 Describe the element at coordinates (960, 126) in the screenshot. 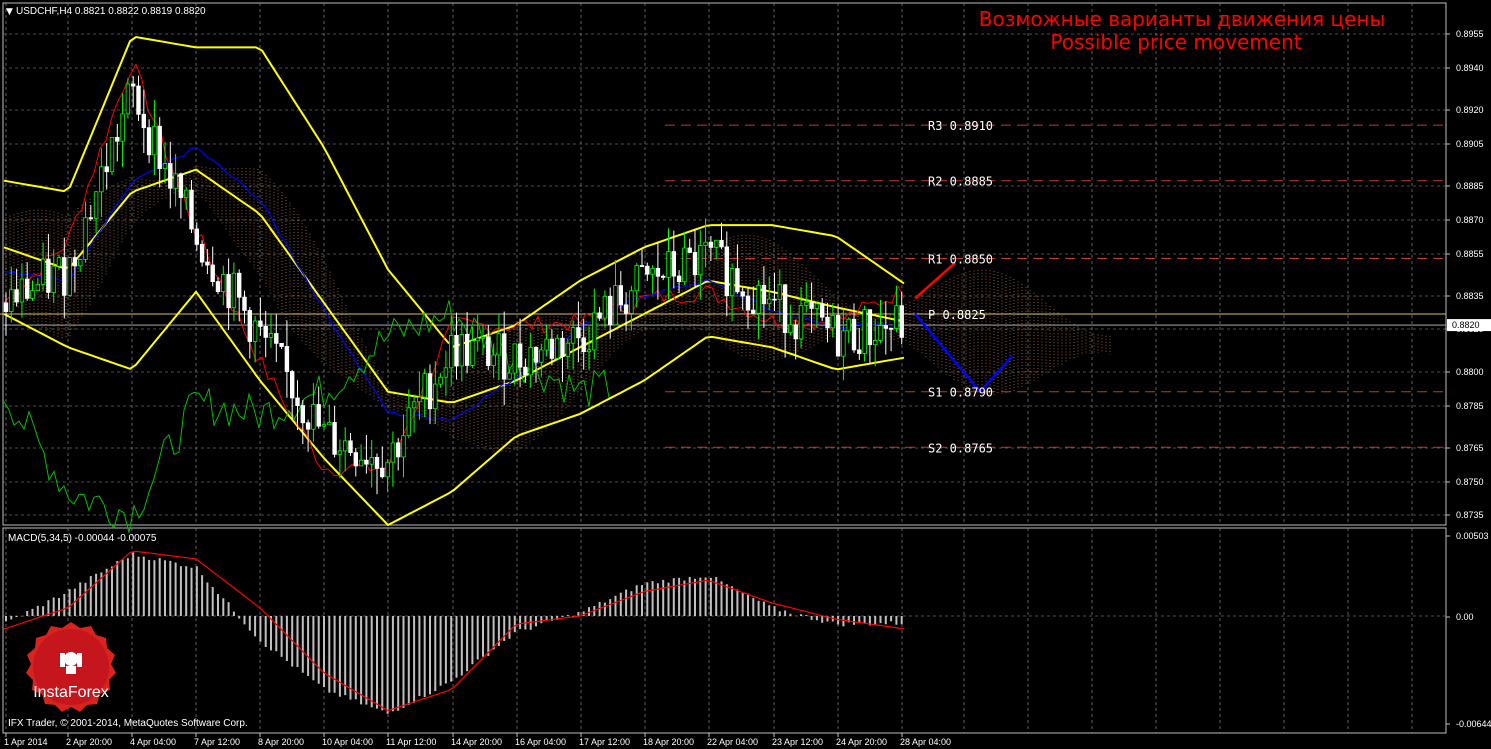

I see `pivot-label: R3 0.8910` at that location.